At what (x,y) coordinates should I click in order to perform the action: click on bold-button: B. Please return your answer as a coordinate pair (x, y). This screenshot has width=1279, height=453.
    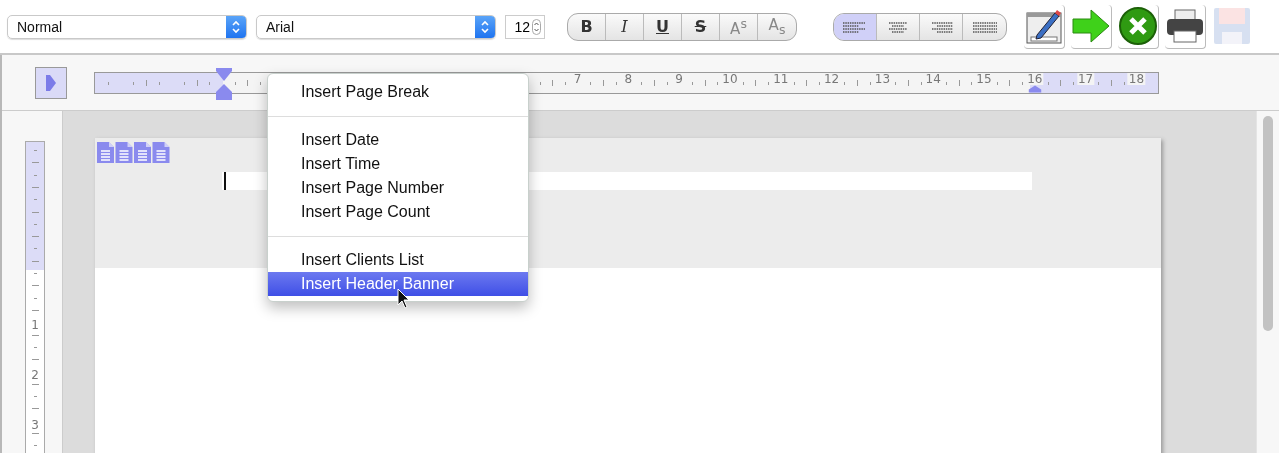
    Looking at the image, I should click on (587, 26).